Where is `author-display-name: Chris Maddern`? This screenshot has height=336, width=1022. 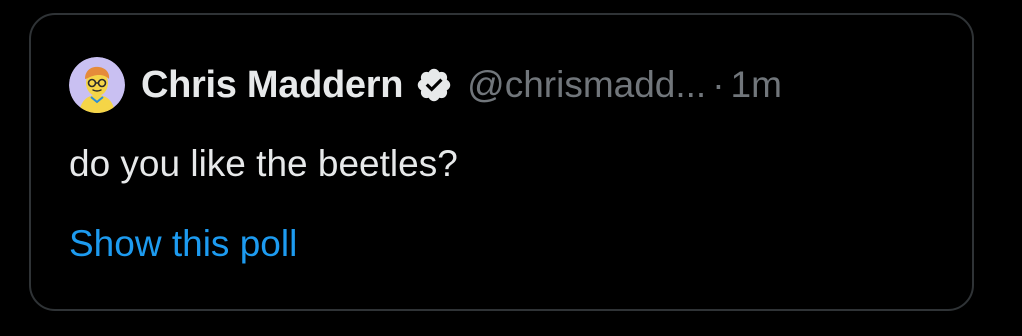 author-display-name: Chris Maddern is located at coordinates (272, 85).